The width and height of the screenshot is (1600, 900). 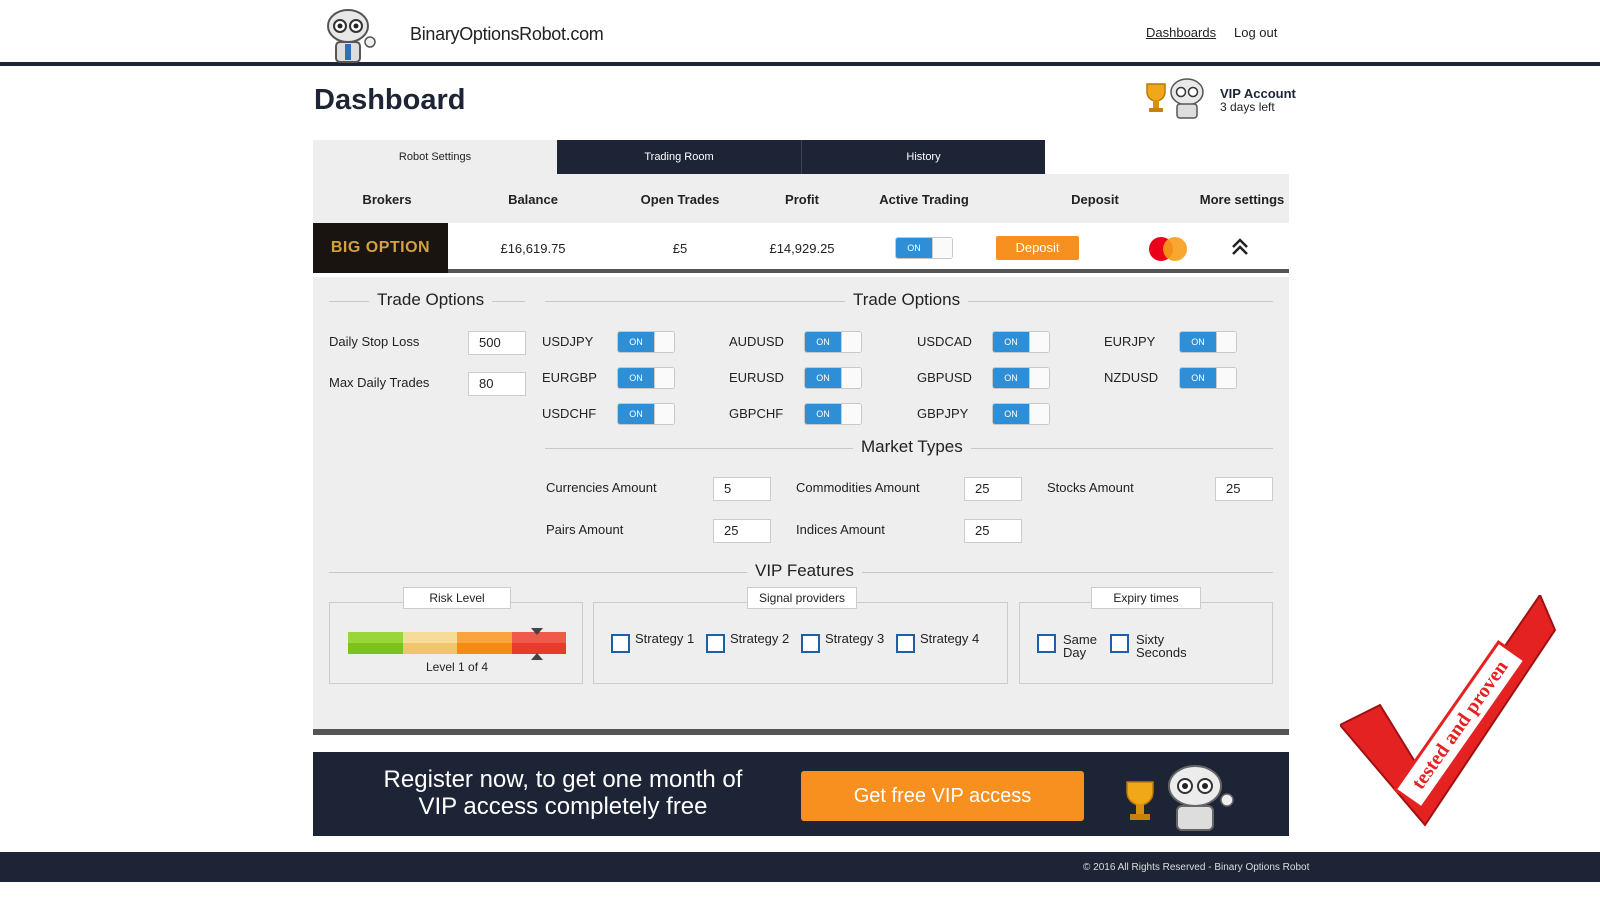 I want to click on expiry-times-label: Expiry times, so click(x=1146, y=598).